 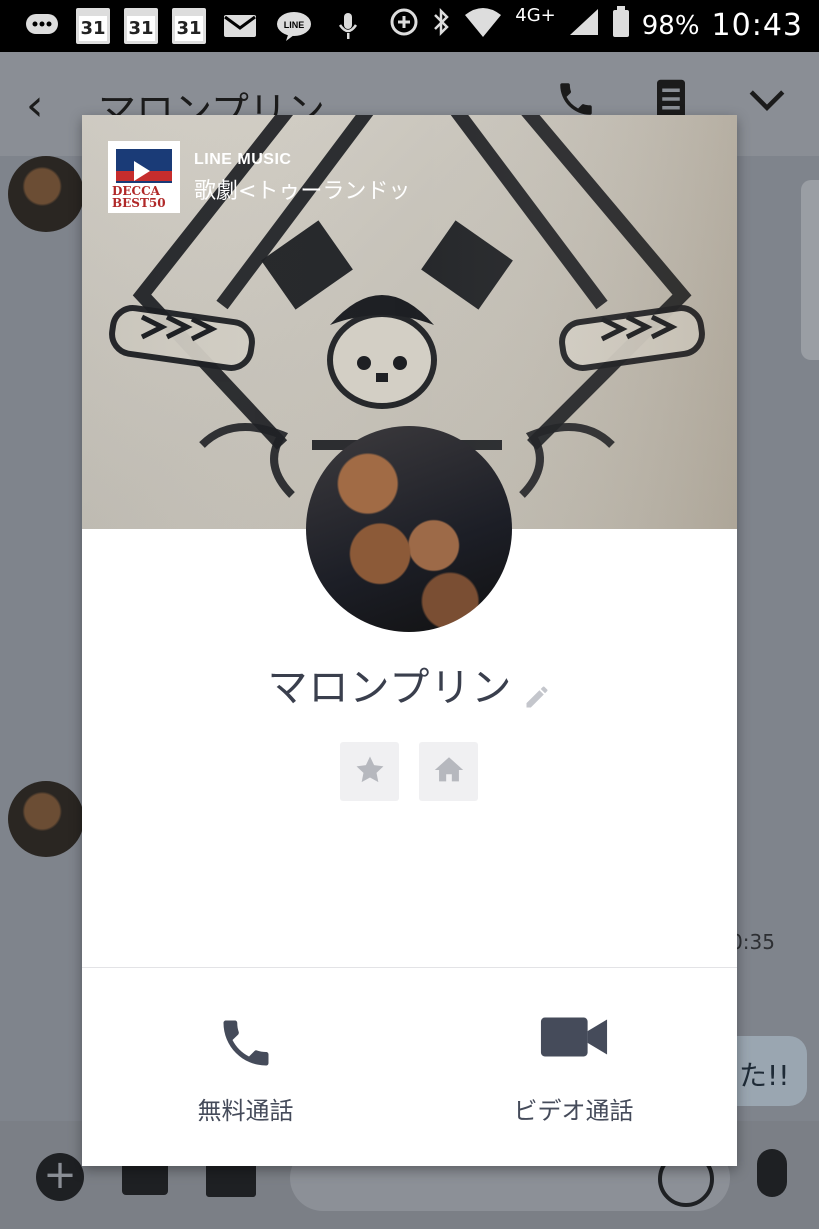 I want to click on status-bar: 31 31 31 LINE 4G+ 98% 10:43, so click(x=409, y=26).